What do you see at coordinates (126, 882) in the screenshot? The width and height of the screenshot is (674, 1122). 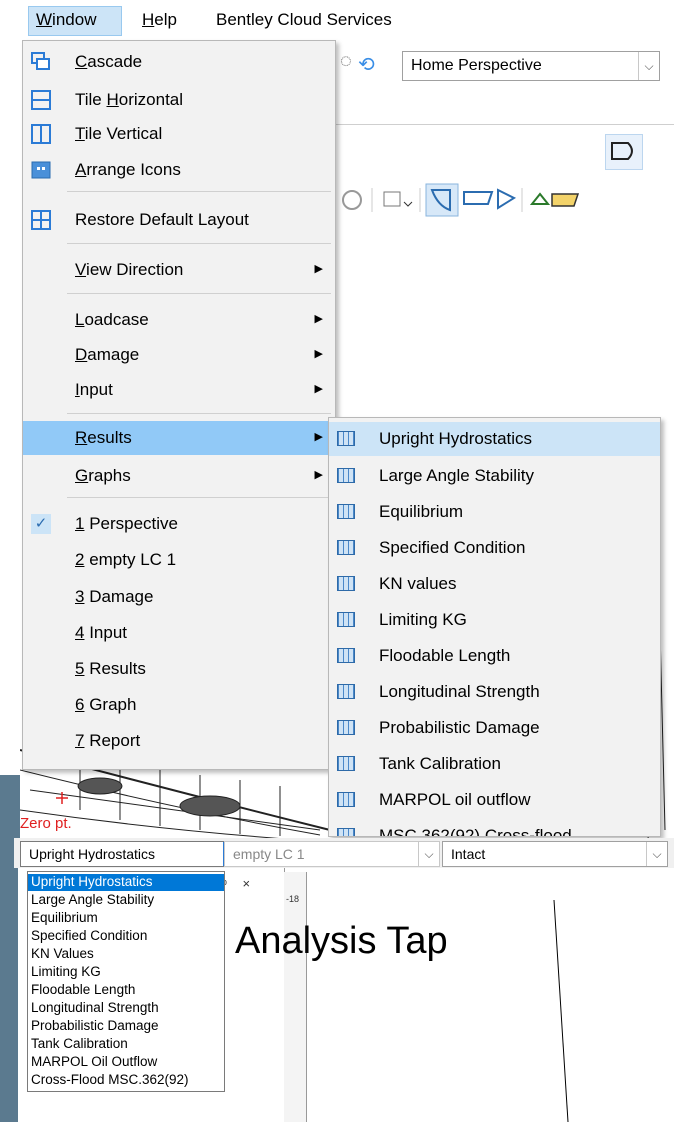 I see `list-item: Upright Hydrostatics` at bounding box center [126, 882].